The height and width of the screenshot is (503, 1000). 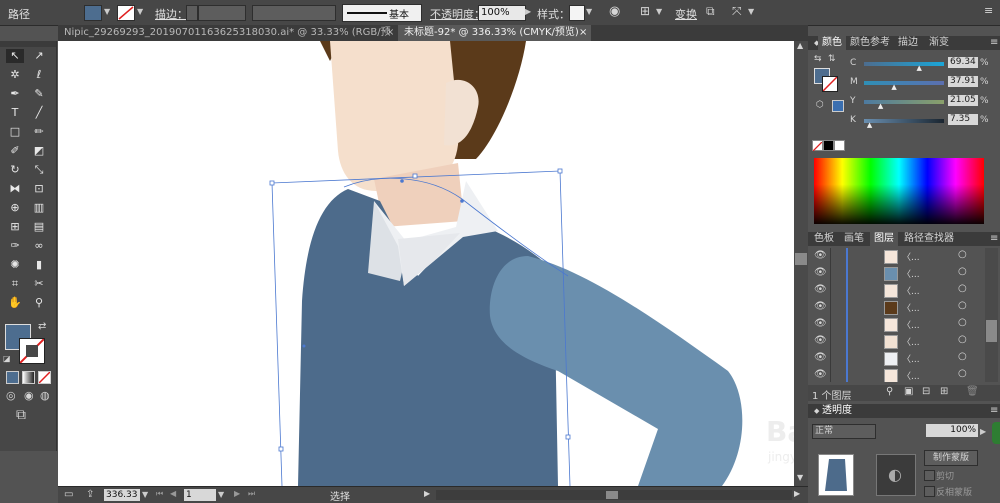 What do you see at coordinates (15, 284) in the screenshot?
I see `artboard-tool-icon: ⌗` at bounding box center [15, 284].